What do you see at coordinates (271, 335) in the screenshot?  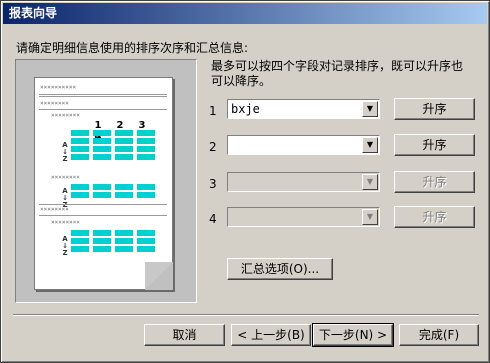 I see `back-button: < 上一步(B)` at bounding box center [271, 335].